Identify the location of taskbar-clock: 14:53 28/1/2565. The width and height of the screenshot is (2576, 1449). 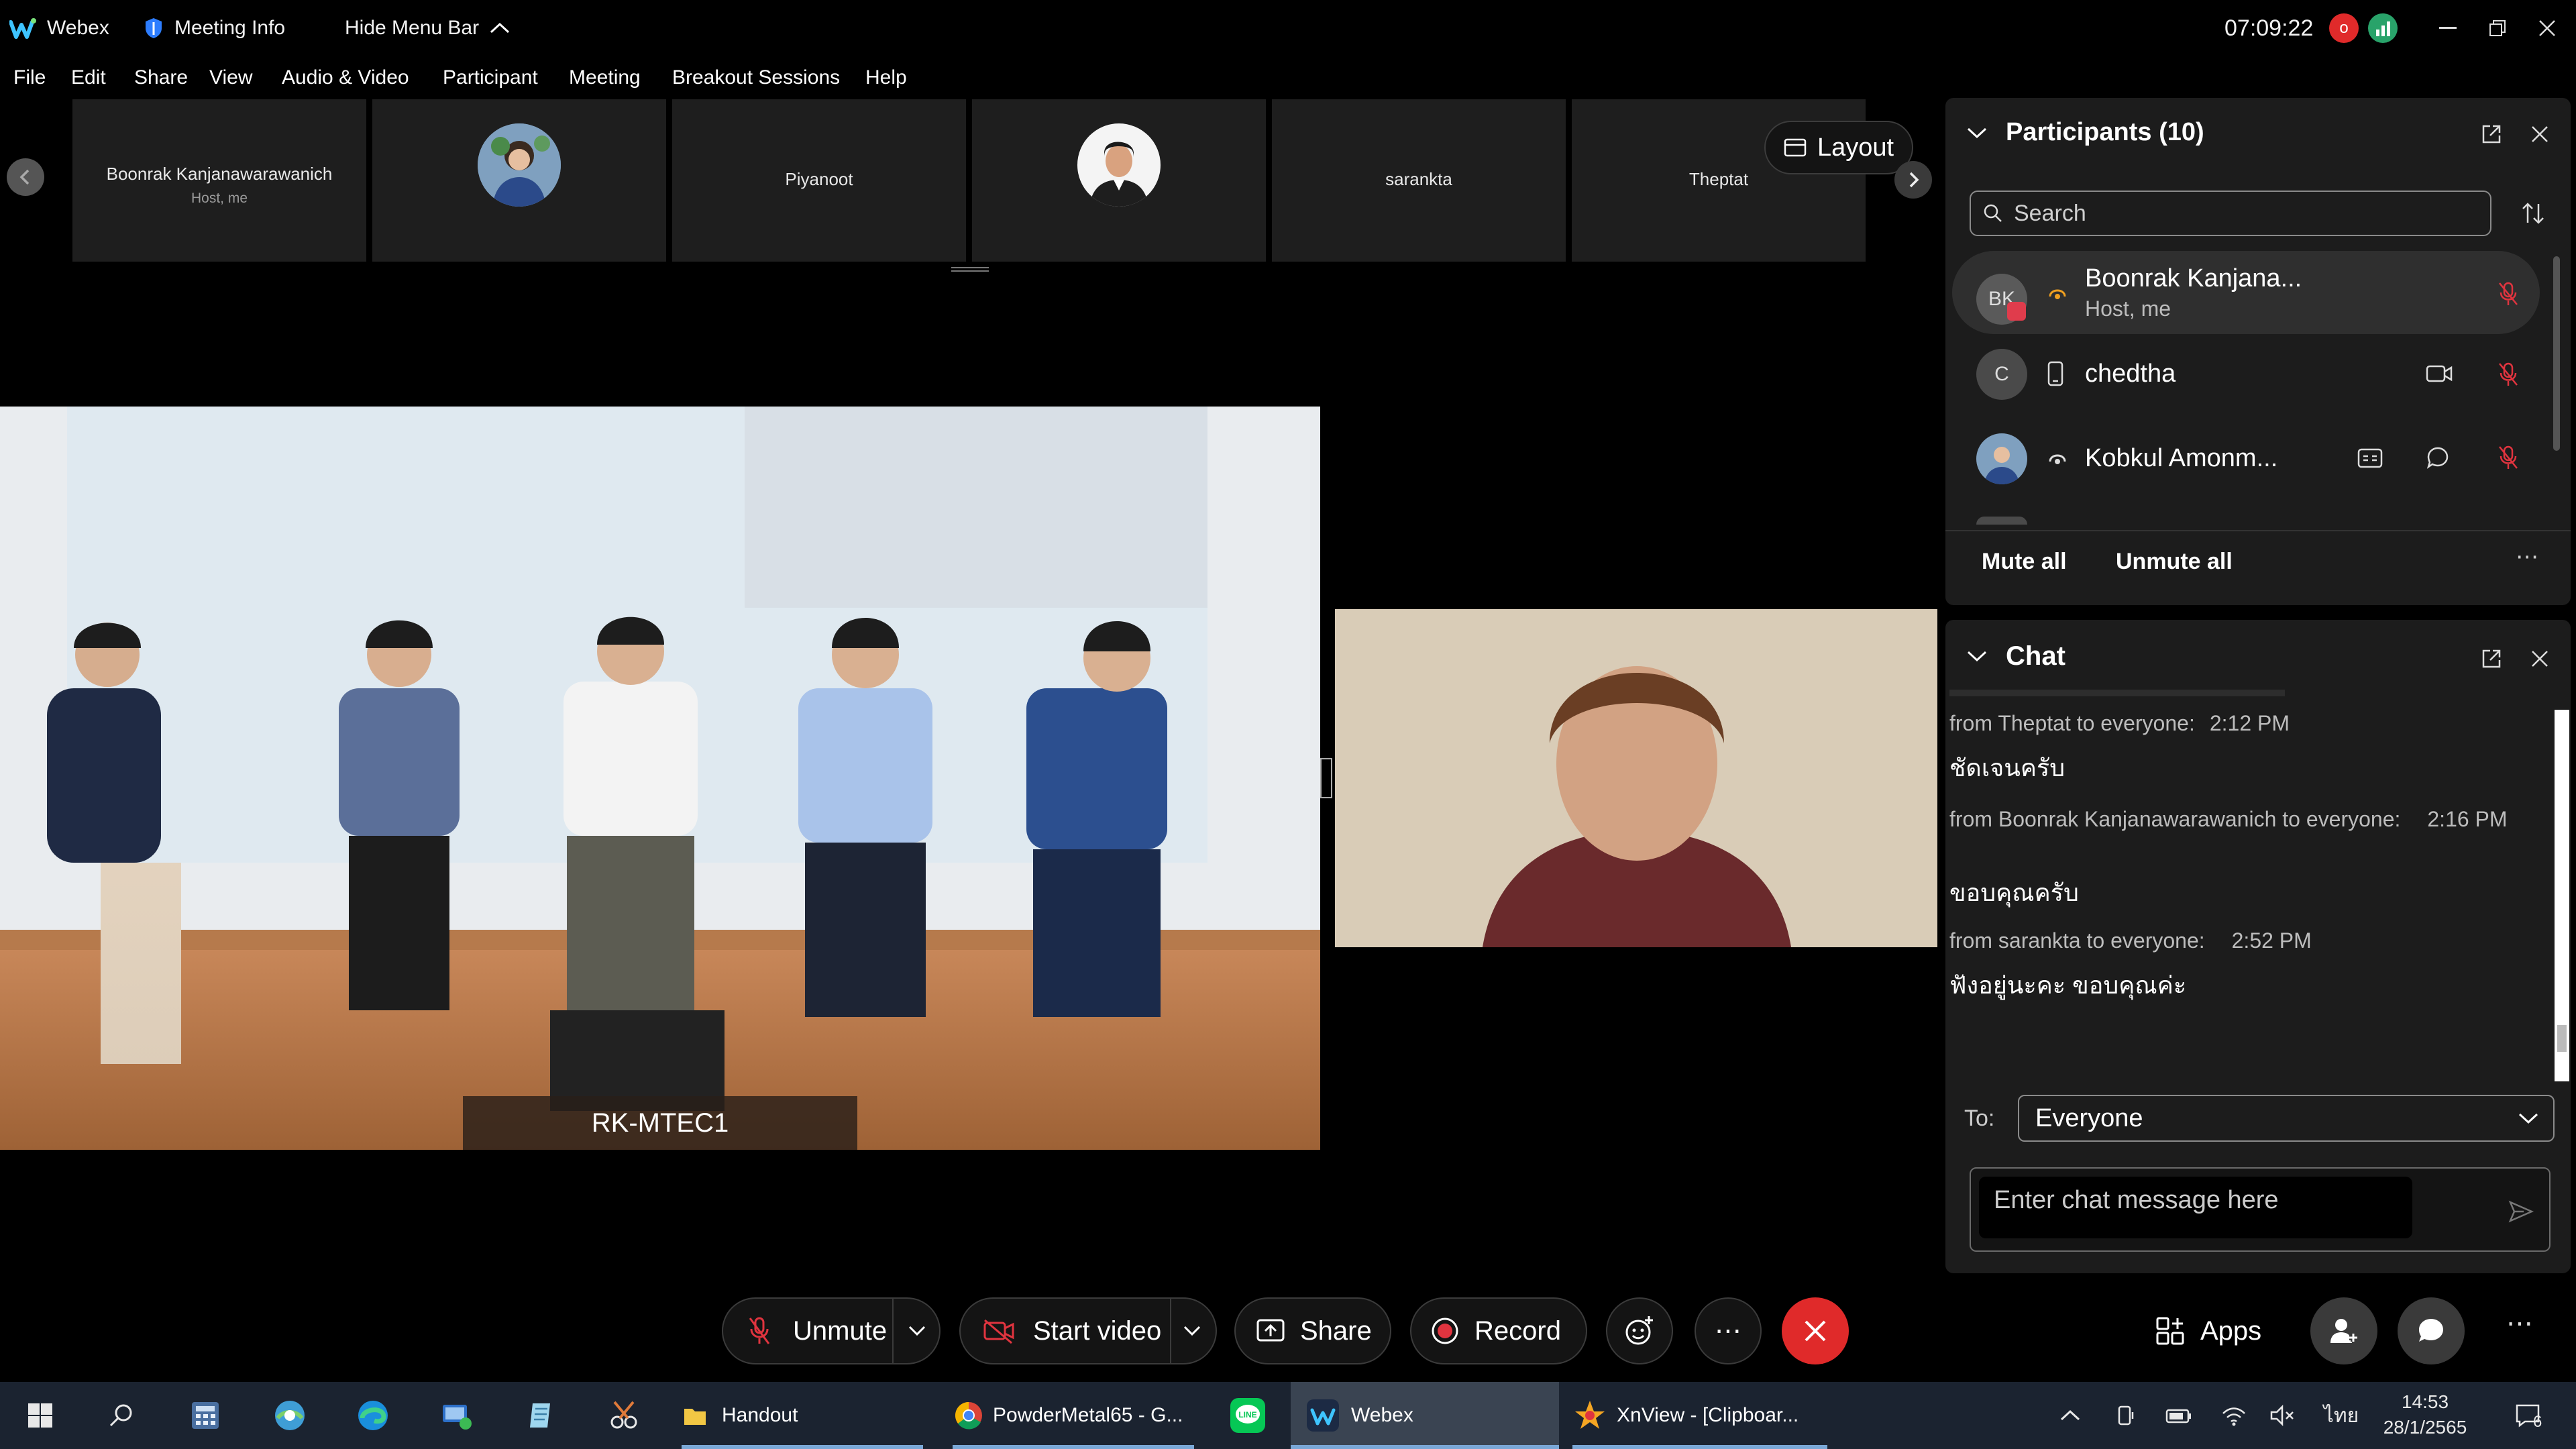
(2425, 1415).